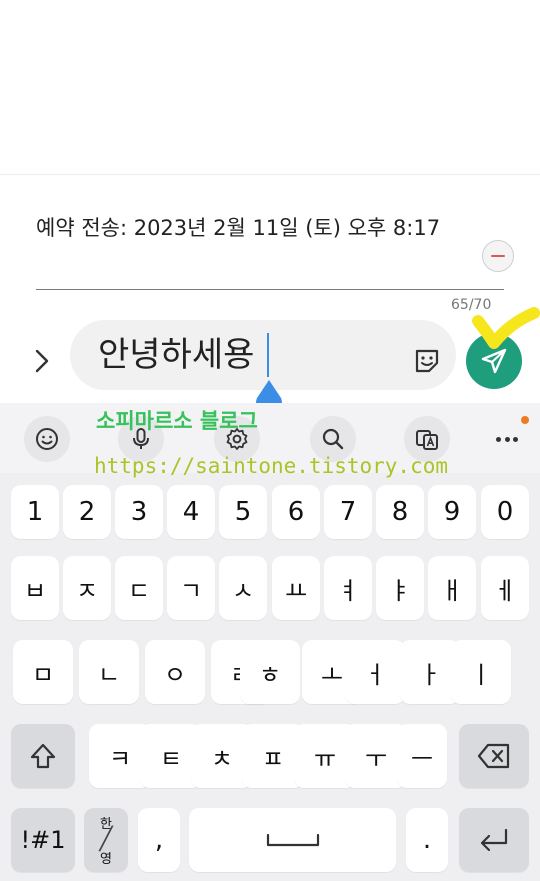 This screenshot has height=881, width=540. What do you see at coordinates (296, 512) in the screenshot?
I see `key-6: 6` at bounding box center [296, 512].